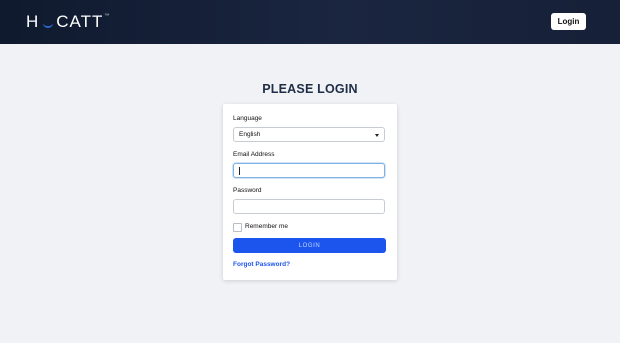 The height and width of the screenshot is (343, 620). Describe the element at coordinates (237, 227) in the screenshot. I see `remember-me-checkbox` at that location.